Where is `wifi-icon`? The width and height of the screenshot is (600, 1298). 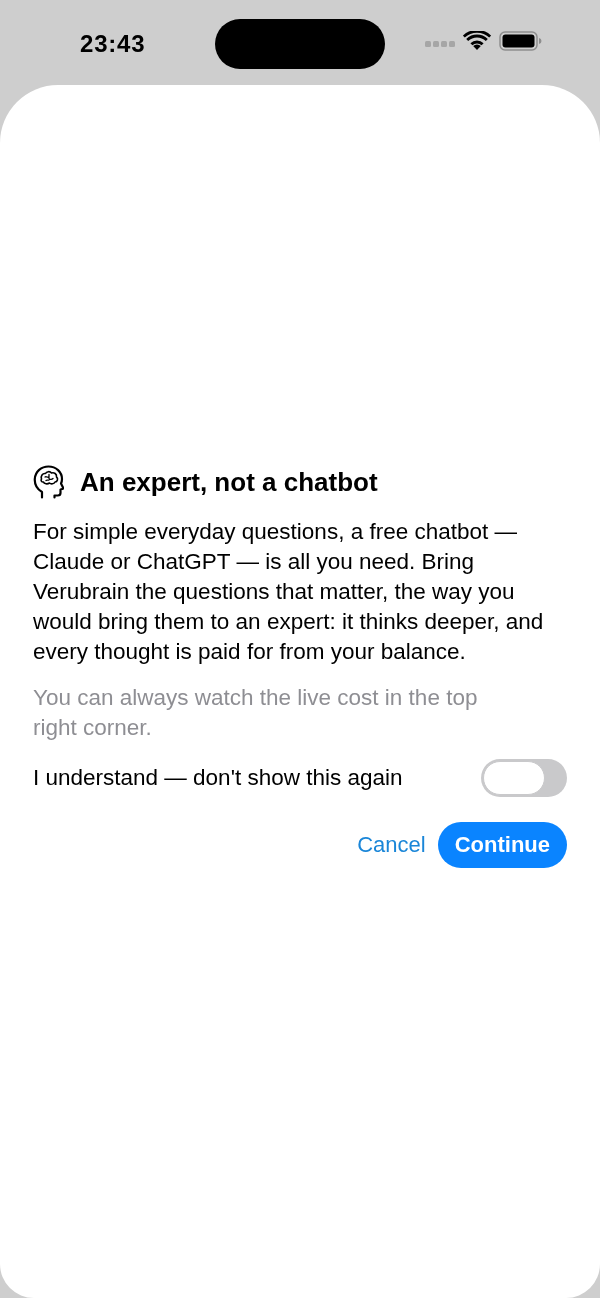
wifi-icon is located at coordinates (477, 41).